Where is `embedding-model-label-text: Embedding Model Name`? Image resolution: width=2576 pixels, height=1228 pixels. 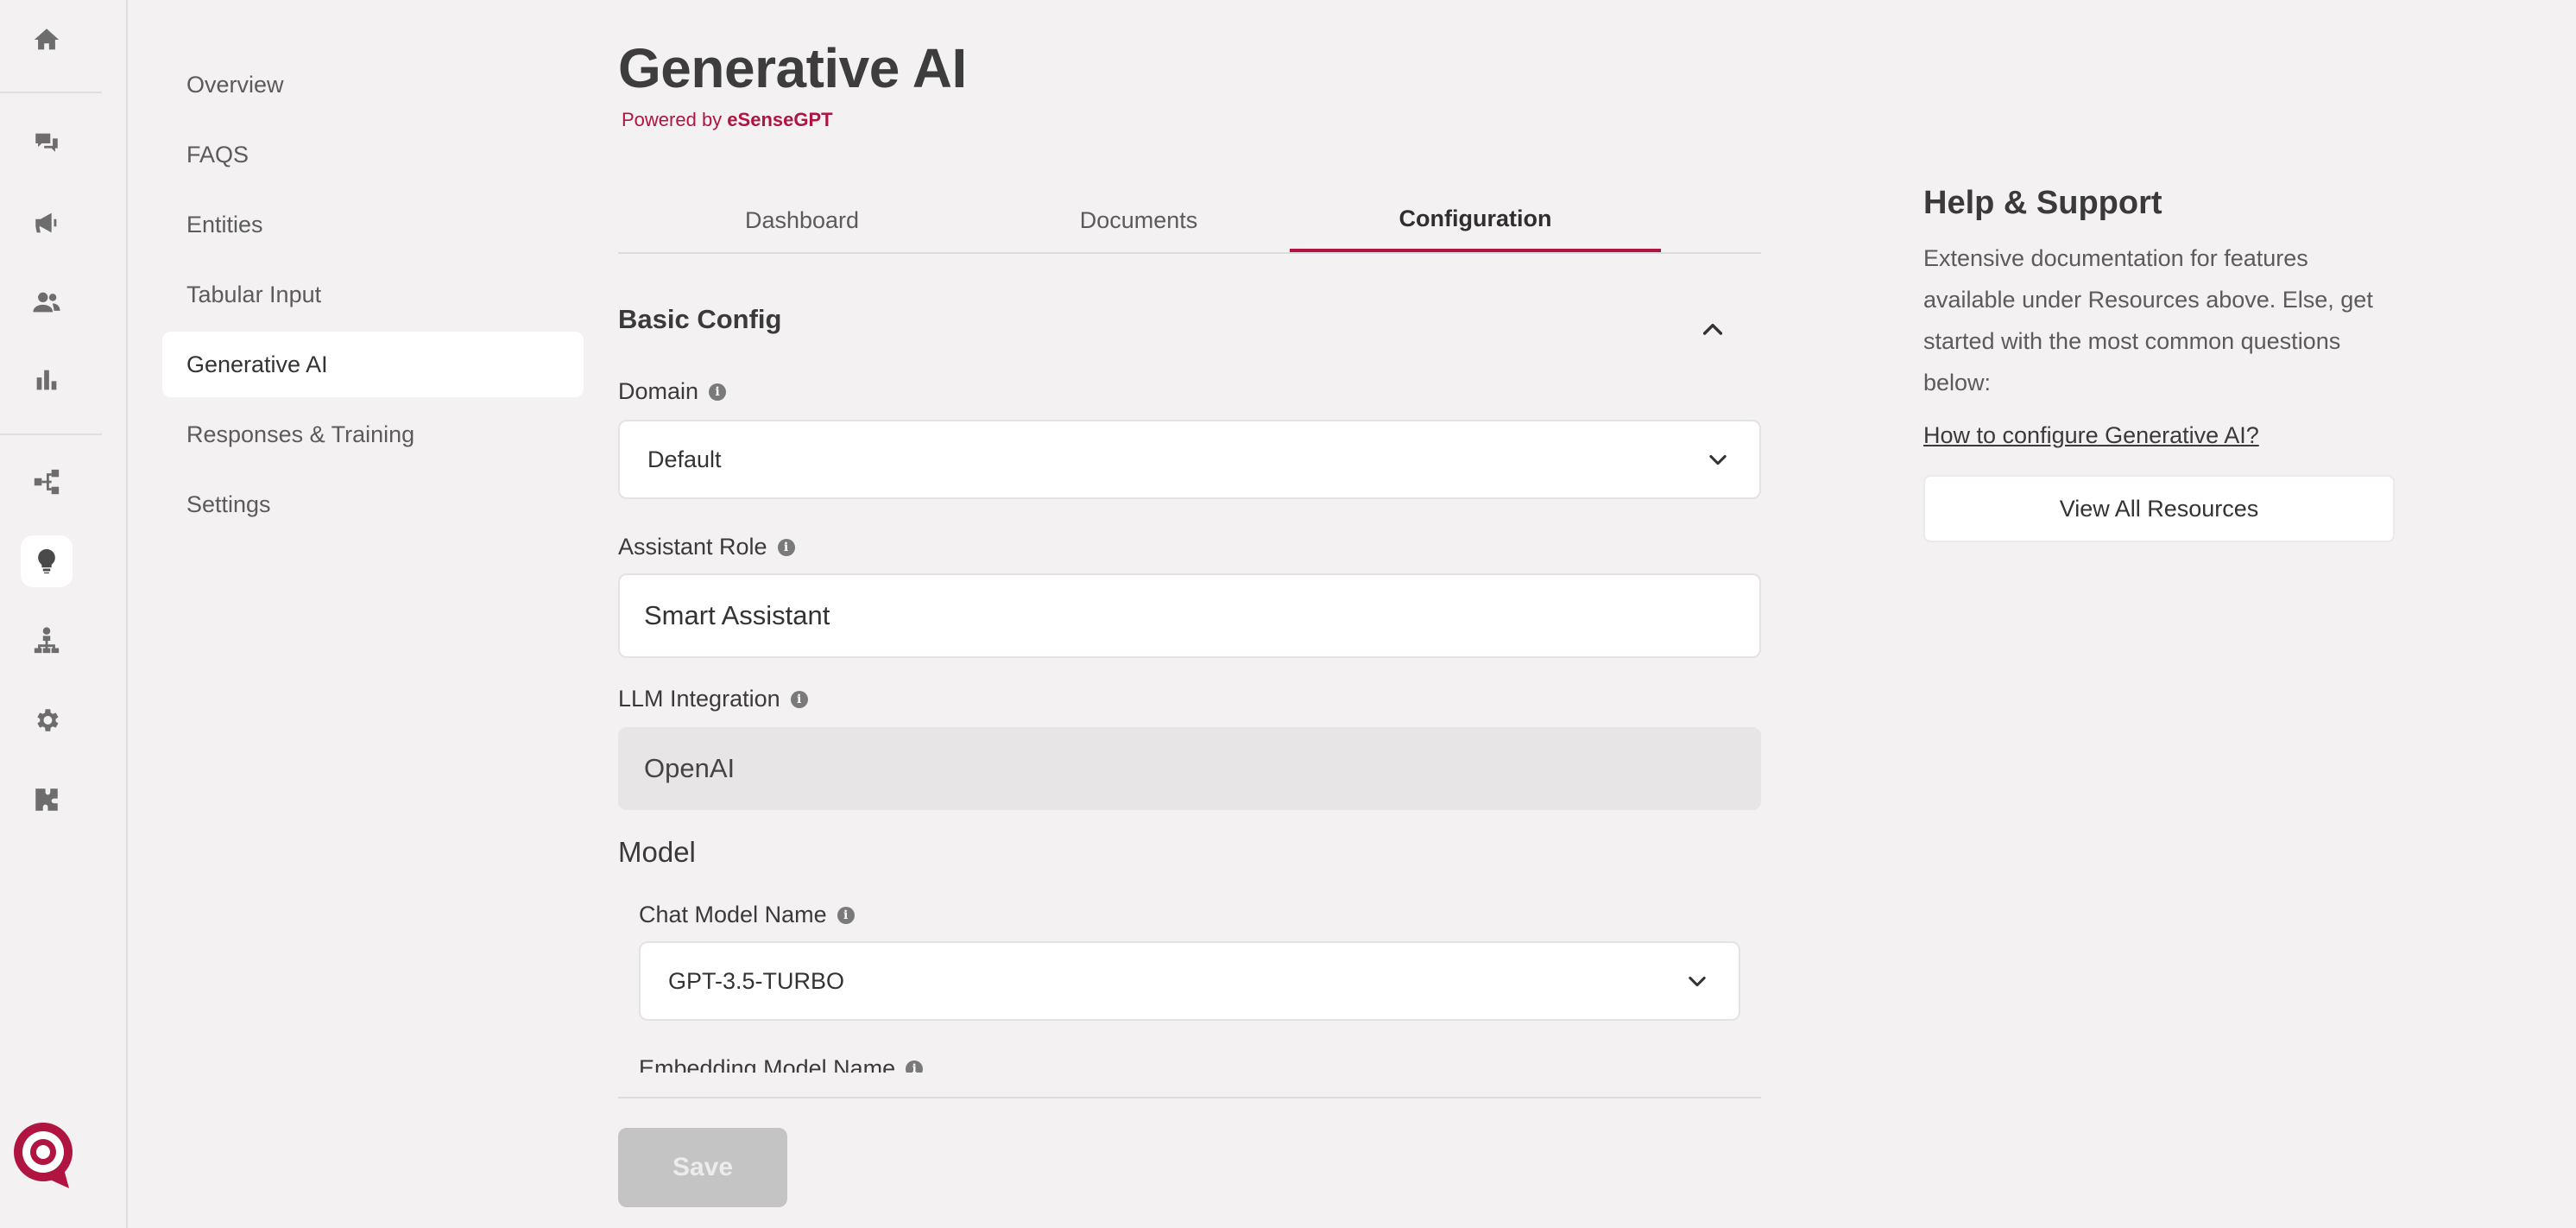
embedding-model-label-text: Embedding Model Name is located at coordinates (767, 1064).